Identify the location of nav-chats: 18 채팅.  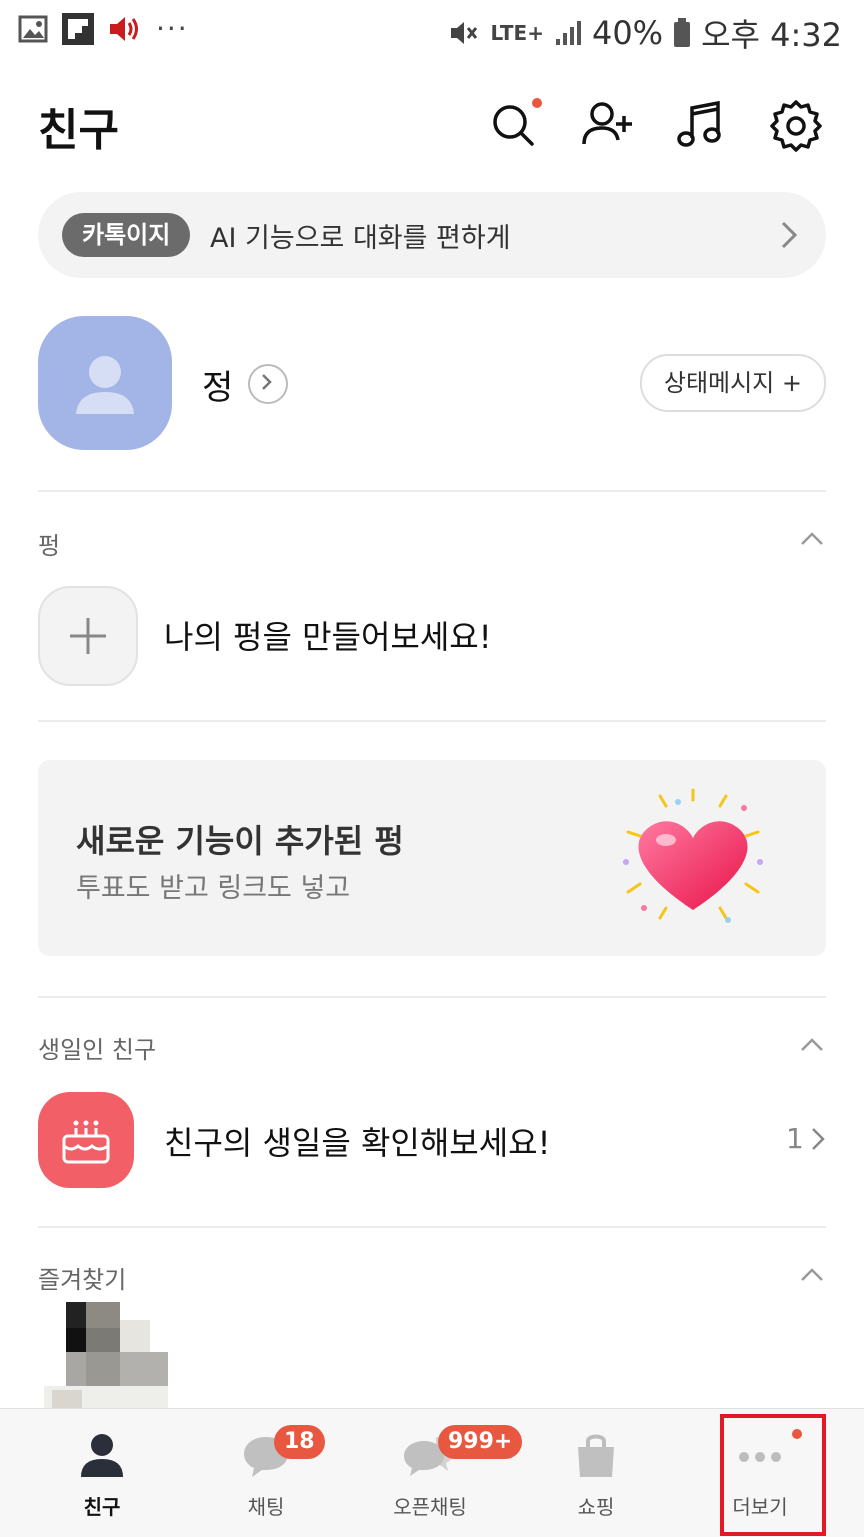
(266, 1473).